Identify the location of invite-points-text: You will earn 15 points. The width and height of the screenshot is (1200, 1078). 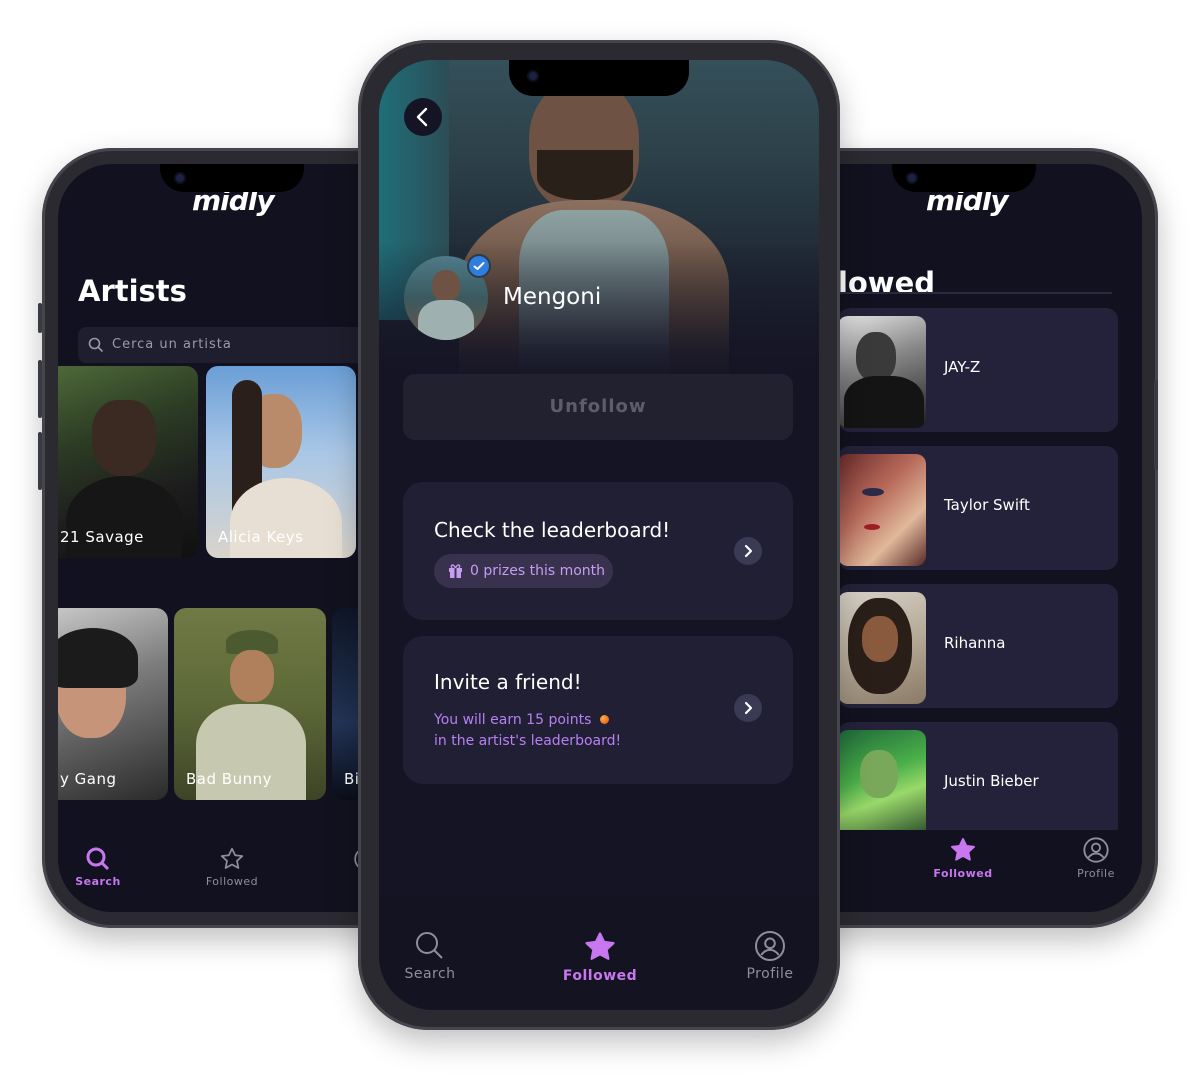
(521, 720).